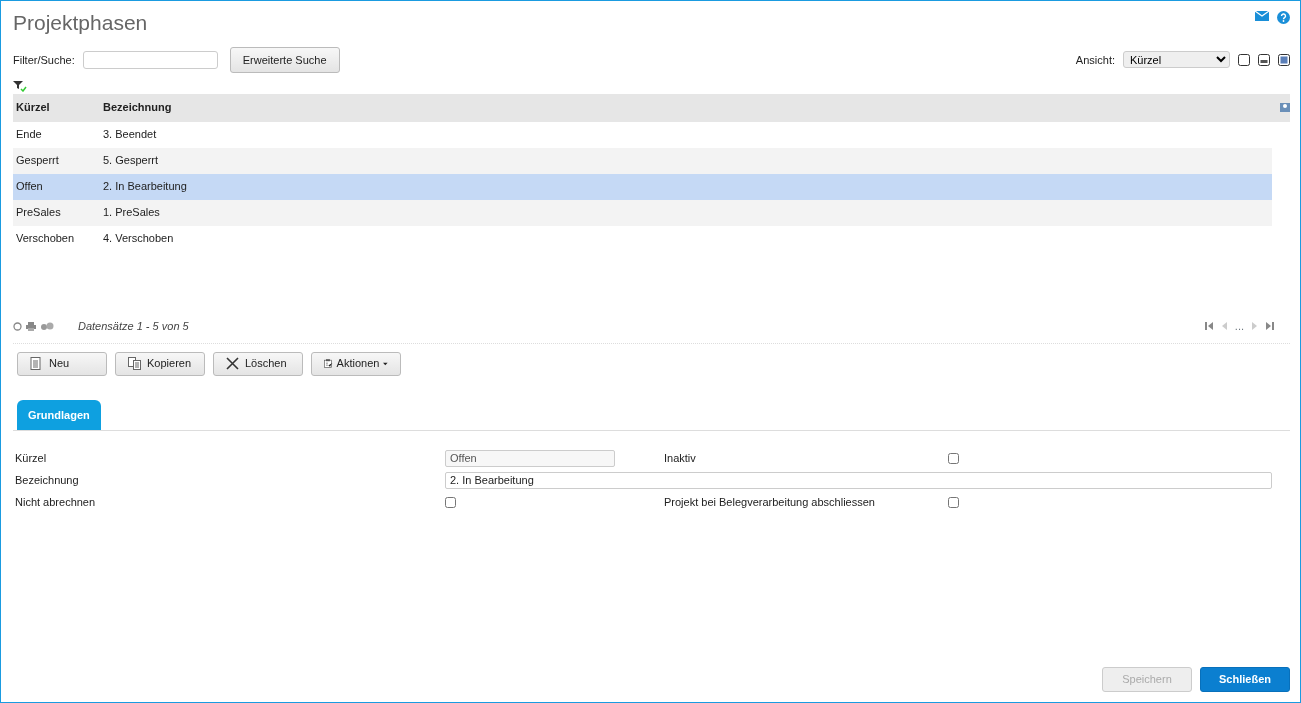  I want to click on copy-icon, so click(134, 363).